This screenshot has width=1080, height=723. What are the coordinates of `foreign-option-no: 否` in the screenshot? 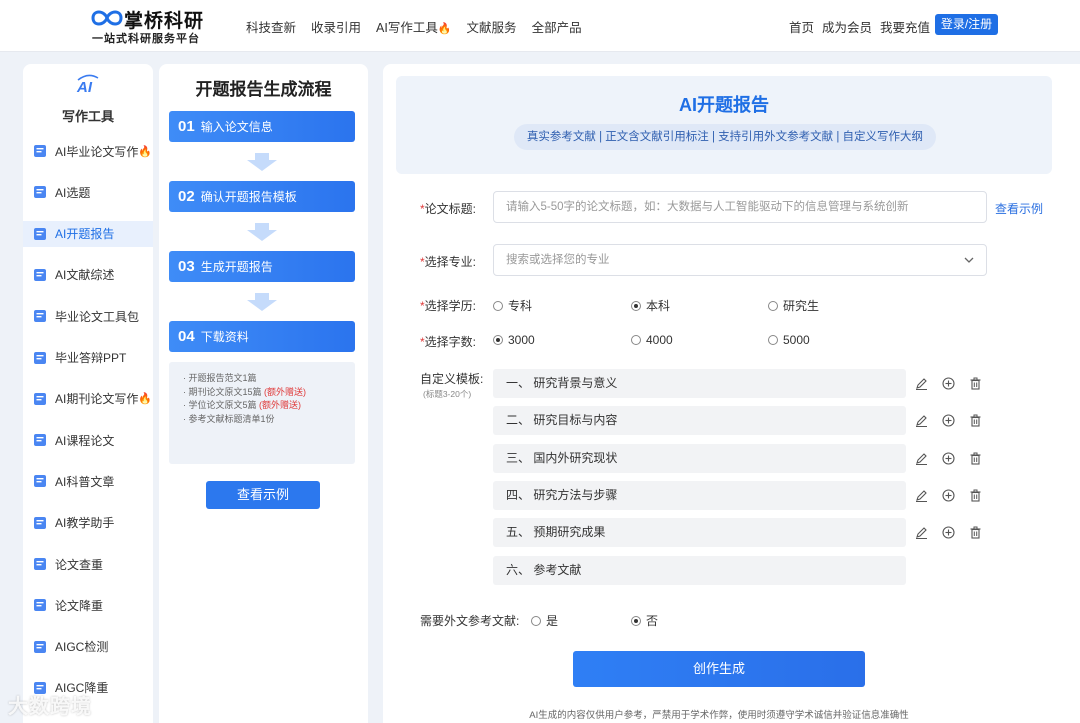 It's located at (644, 620).